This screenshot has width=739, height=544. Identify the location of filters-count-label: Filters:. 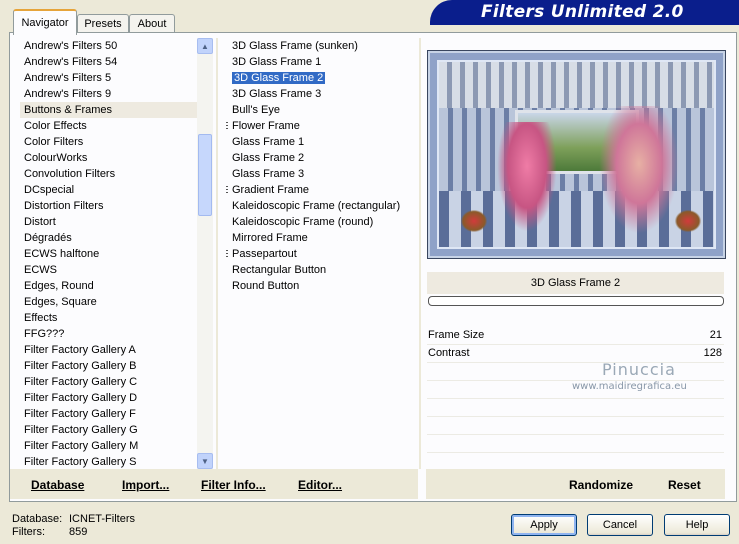
(28, 532).